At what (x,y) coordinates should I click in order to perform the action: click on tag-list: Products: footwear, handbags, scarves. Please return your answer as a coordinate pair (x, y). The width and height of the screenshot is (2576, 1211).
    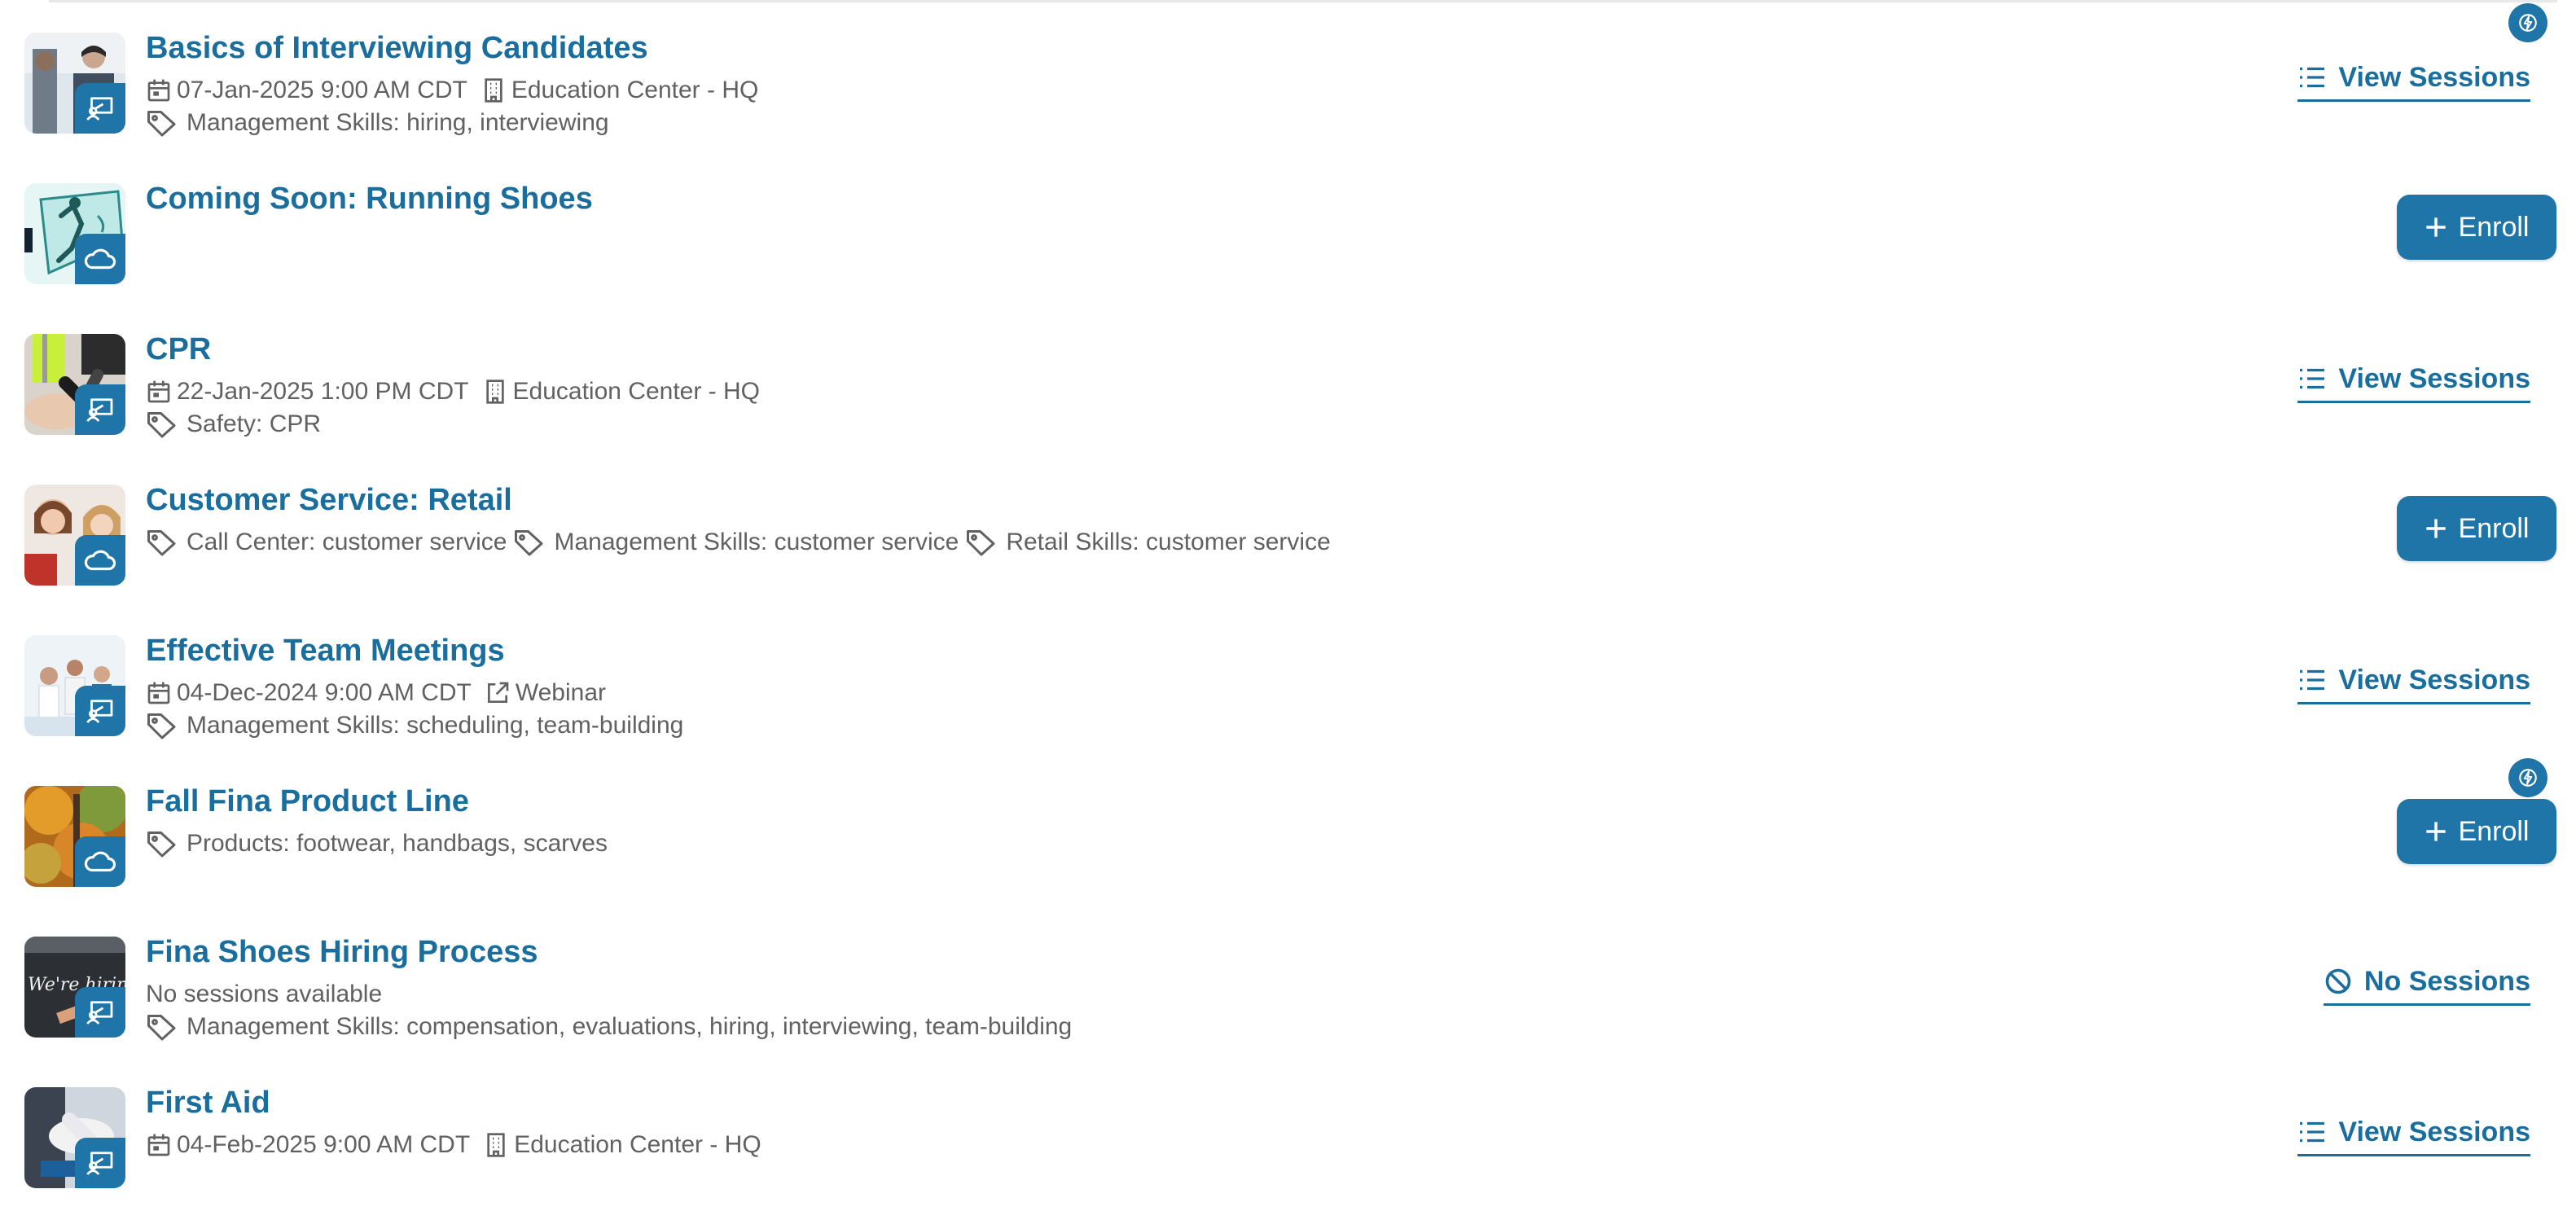
    Looking at the image, I should click on (377, 843).